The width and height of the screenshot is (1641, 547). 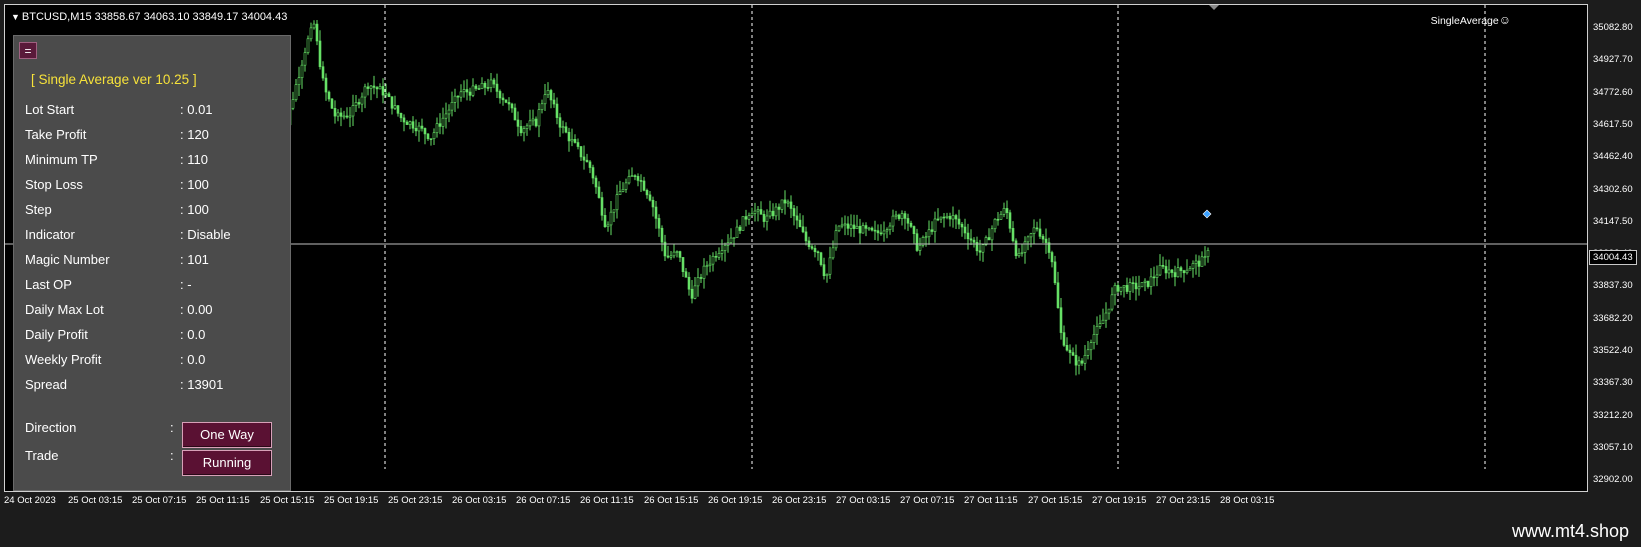 I want to click on setting-label: Stop Loss, so click(x=54, y=184).